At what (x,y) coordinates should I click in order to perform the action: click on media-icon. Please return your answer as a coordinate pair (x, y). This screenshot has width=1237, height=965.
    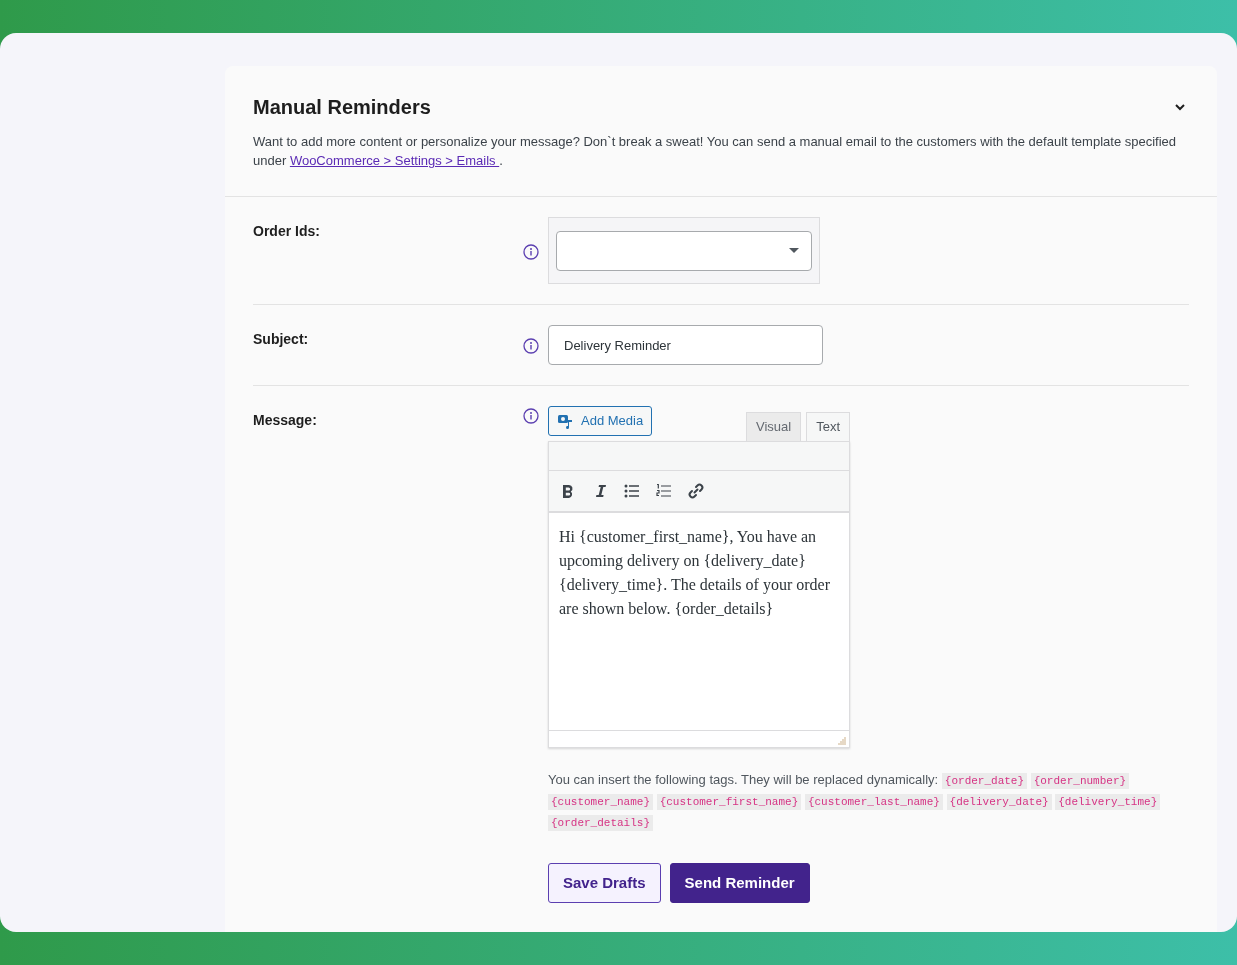
    Looking at the image, I should click on (566, 421).